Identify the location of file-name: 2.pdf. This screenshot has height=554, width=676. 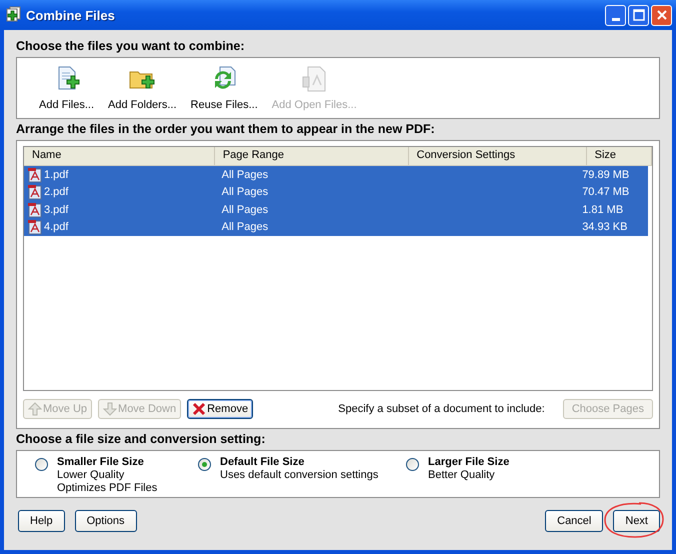
(56, 192).